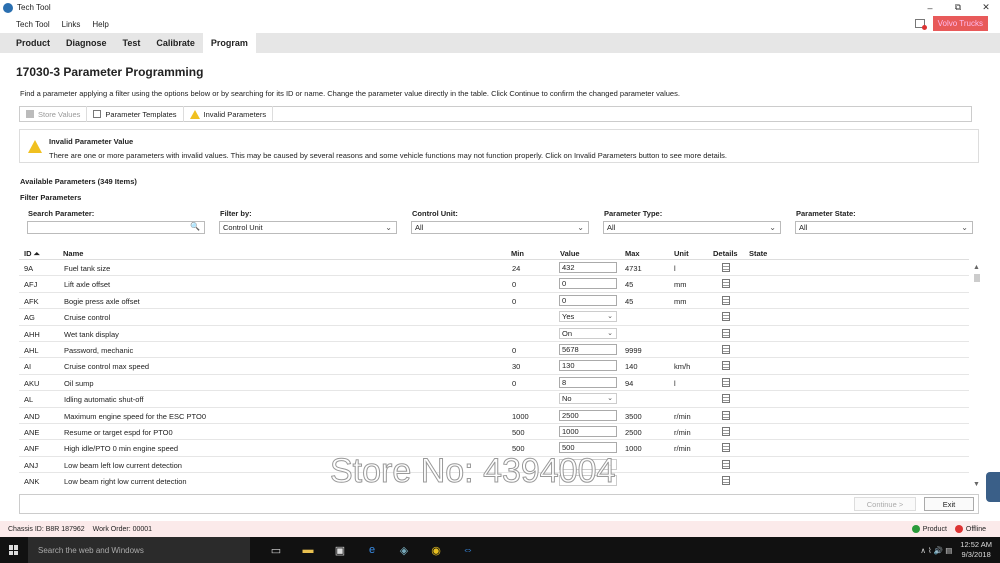 The height and width of the screenshot is (563, 1000). I want to click on teamviewer-icon: ⇔, so click(468, 550).